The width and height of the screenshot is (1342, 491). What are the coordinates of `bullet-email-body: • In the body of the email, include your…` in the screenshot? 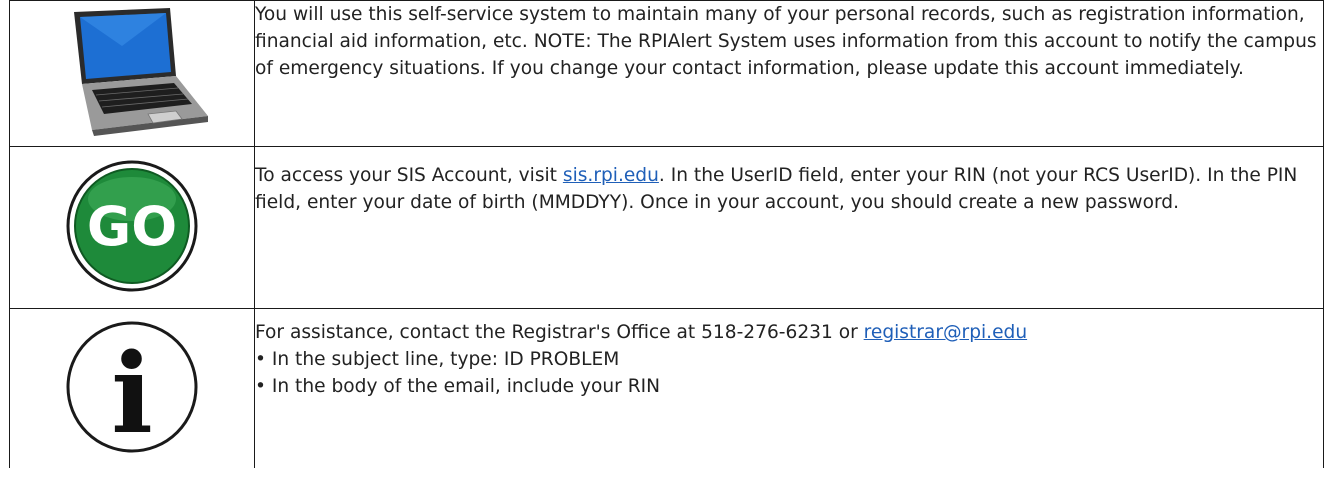 It's located at (458, 386).